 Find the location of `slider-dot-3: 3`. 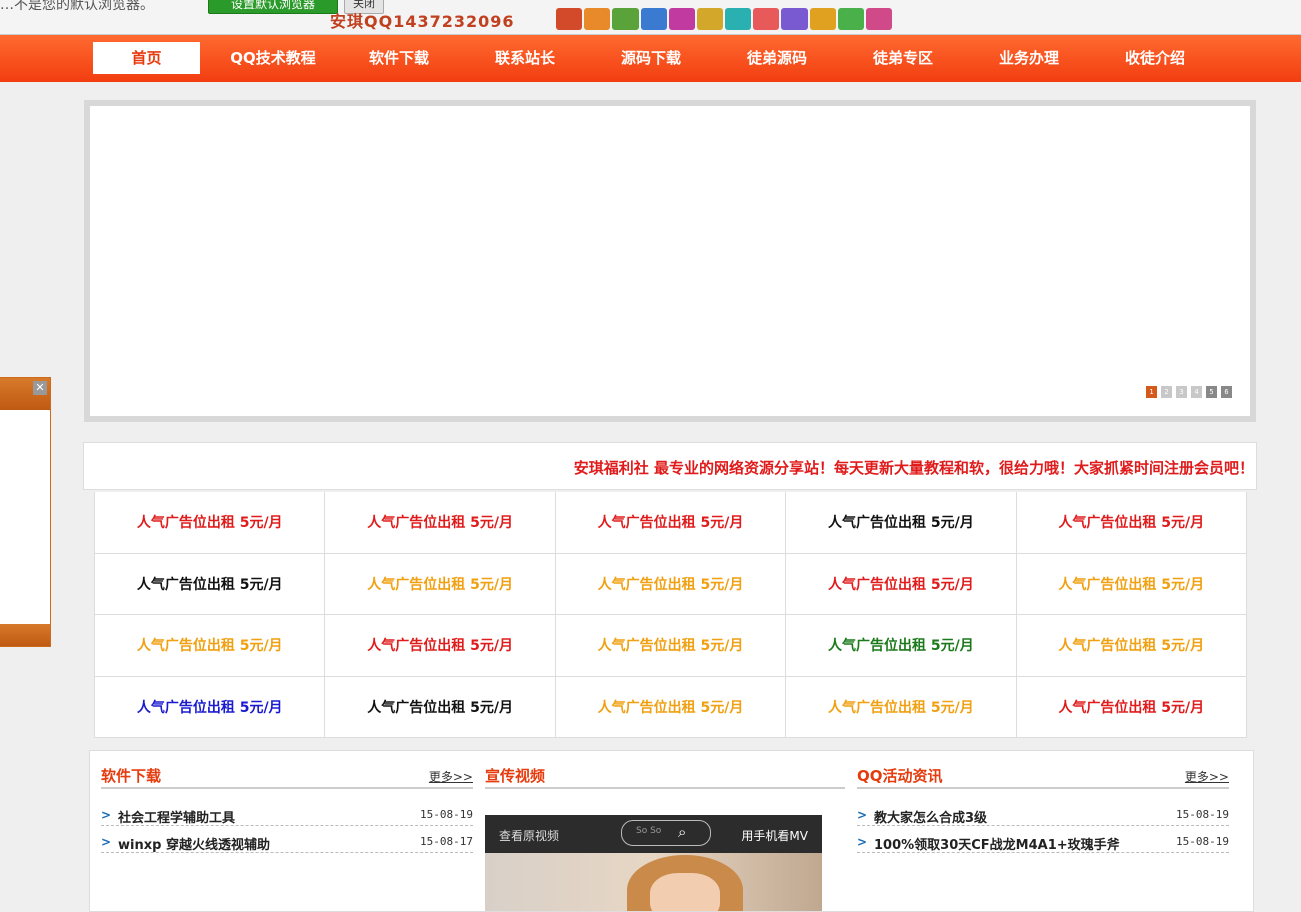

slider-dot-3: 3 is located at coordinates (1181, 392).